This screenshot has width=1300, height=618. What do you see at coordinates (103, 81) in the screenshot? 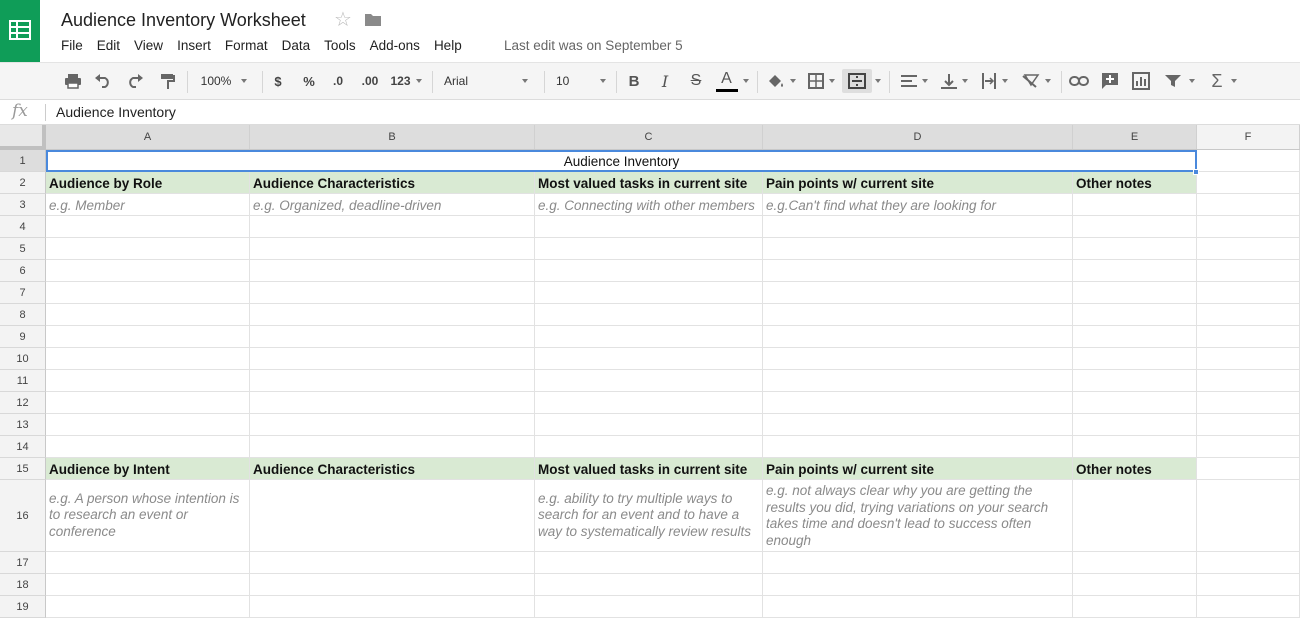
I see `undo-icon` at bounding box center [103, 81].